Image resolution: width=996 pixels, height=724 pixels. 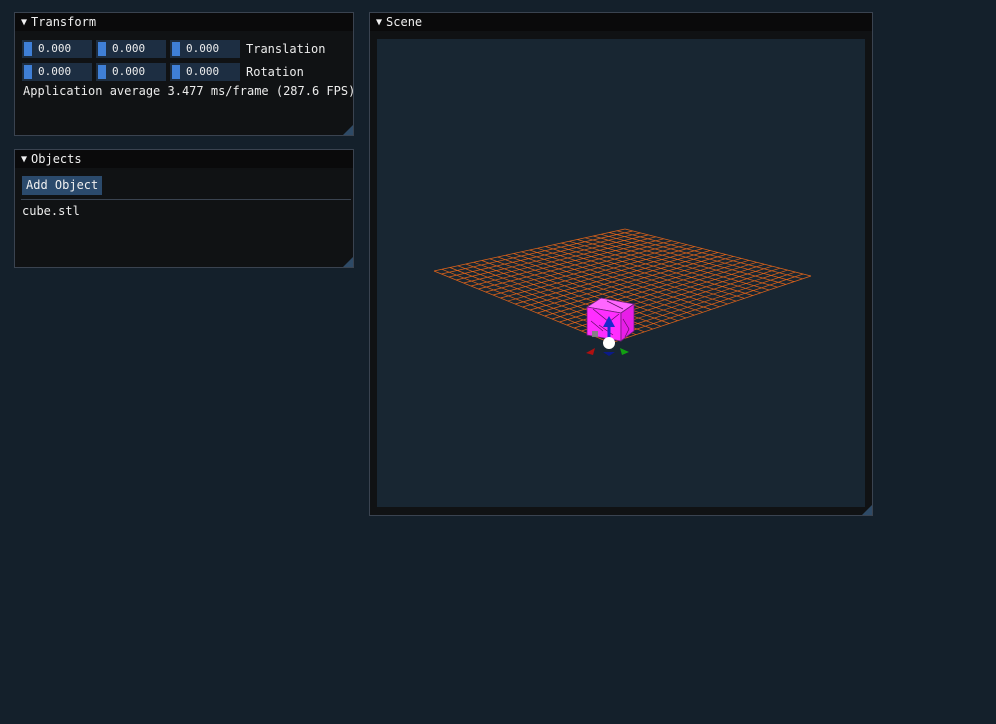 I want to click on transform-title-bar: ▼ Transform, so click(x=184, y=22).